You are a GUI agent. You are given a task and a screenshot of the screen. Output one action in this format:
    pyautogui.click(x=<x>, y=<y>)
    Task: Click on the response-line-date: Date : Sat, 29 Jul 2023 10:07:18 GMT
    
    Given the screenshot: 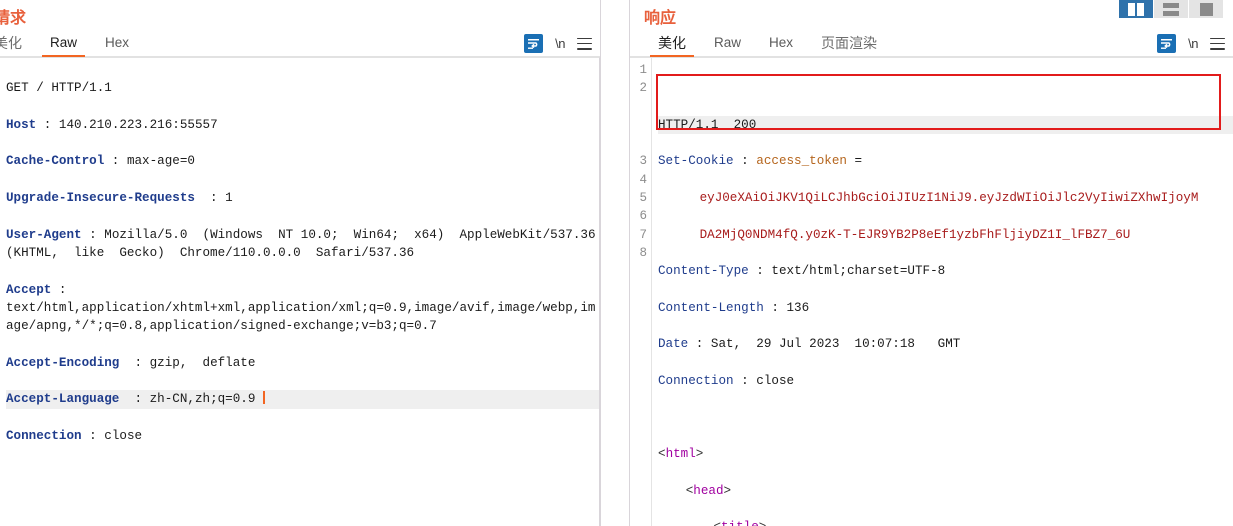 What is the action you would take?
    pyautogui.click(x=945, y=344)
    